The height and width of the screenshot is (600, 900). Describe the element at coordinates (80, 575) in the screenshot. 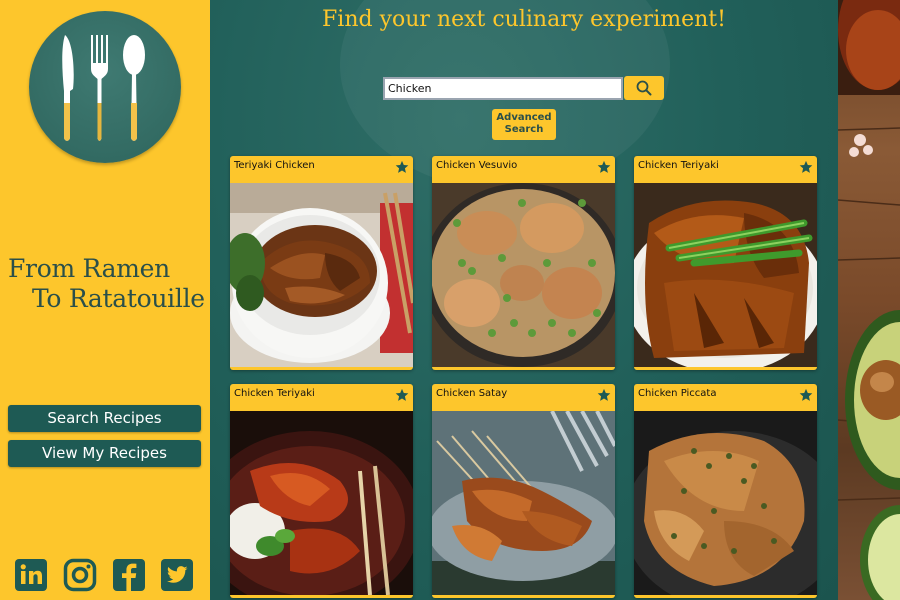

I see `instagram-icon` at that location.